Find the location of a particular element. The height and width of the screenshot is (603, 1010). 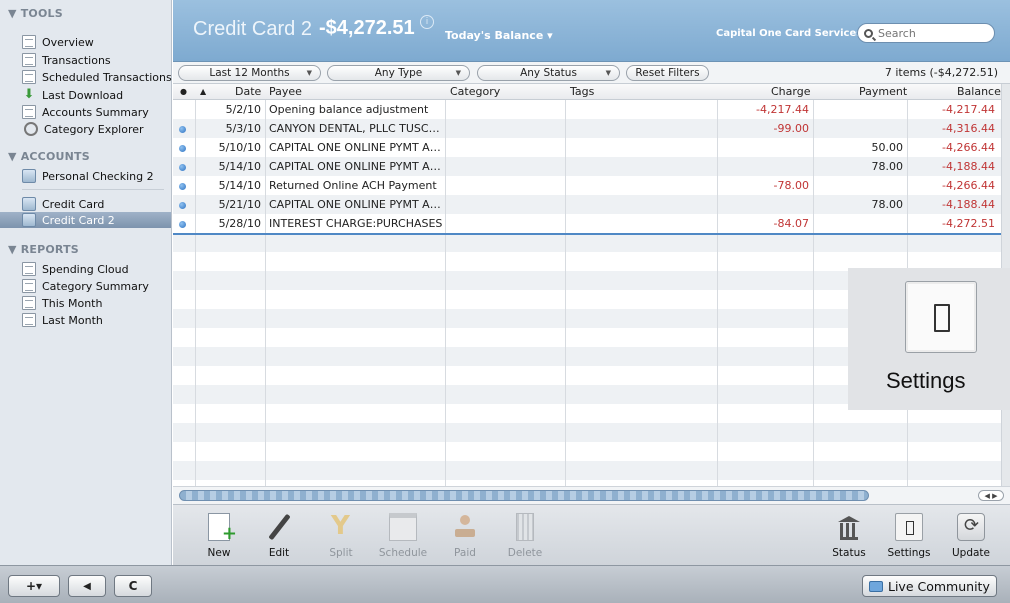

edit-button: Edit is located at coordinates (279, 538).